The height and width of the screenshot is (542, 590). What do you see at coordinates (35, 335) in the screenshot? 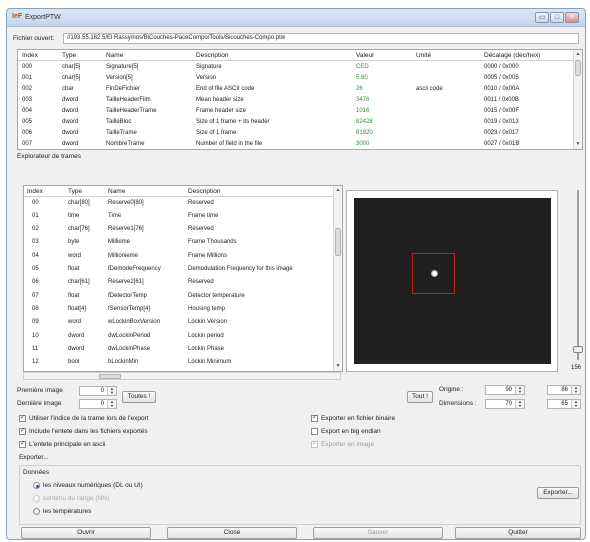
I see `cell-index: 10` at bounding box center [35, 335].